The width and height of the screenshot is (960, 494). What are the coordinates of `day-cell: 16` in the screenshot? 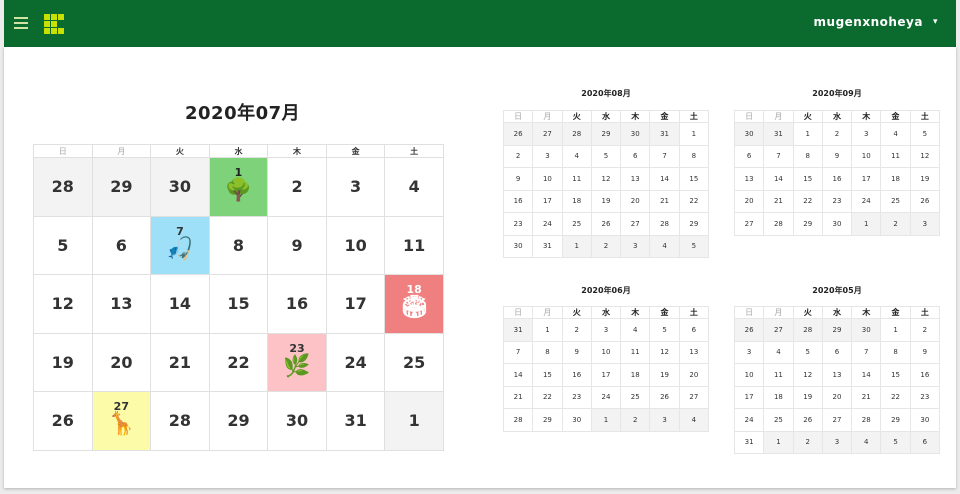 It's located at (297, 304).